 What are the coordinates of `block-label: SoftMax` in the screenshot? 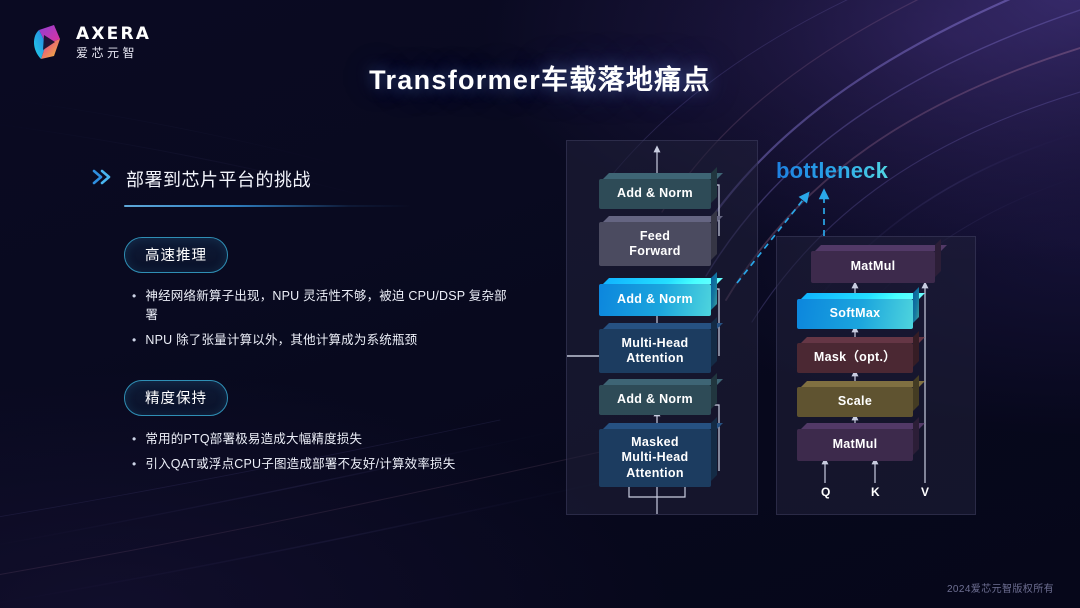 It's located at (855, 313).